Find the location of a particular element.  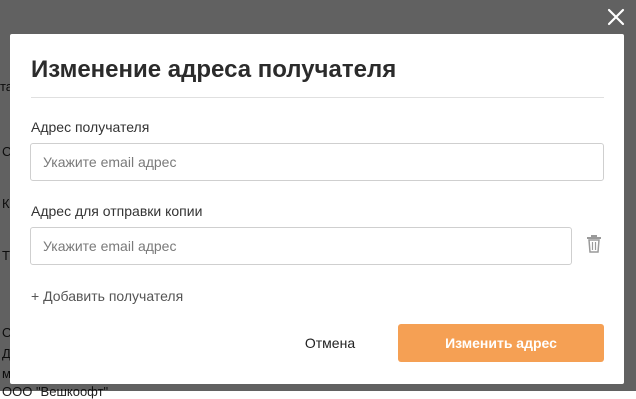

cancel-button: Отмена is located at coordinates (330, 343).